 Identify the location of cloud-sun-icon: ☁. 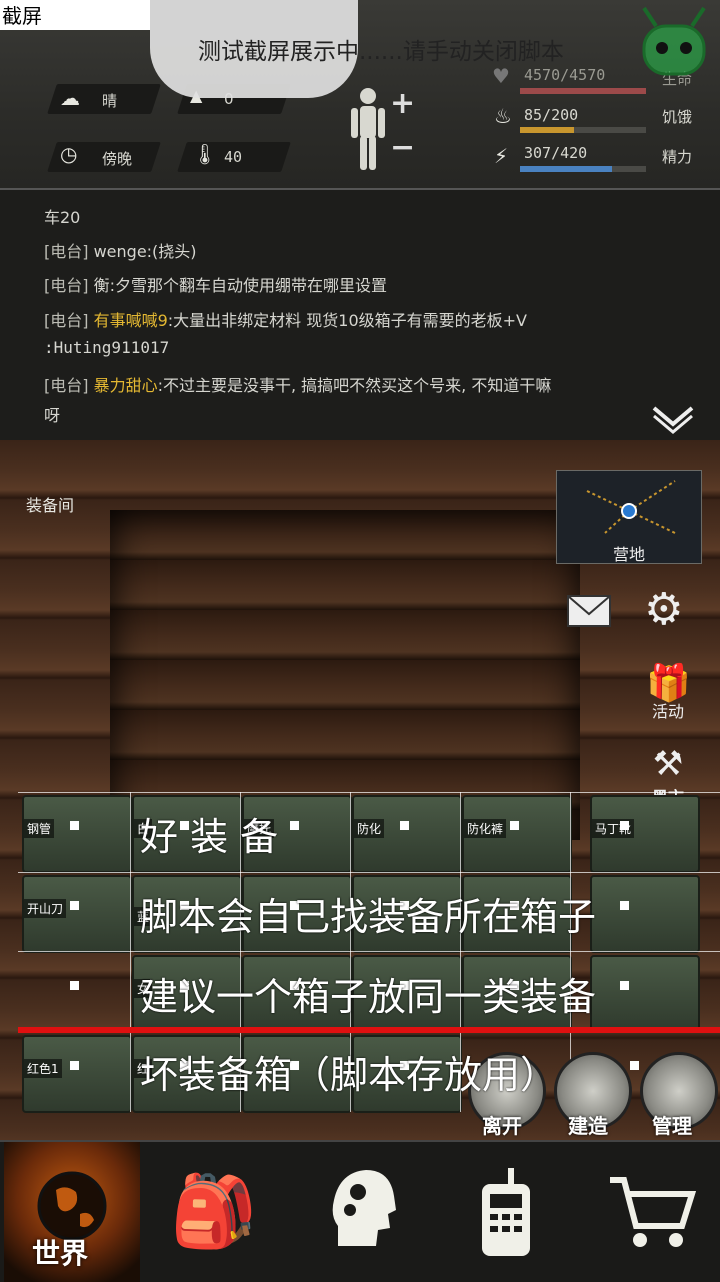
(70, 98).